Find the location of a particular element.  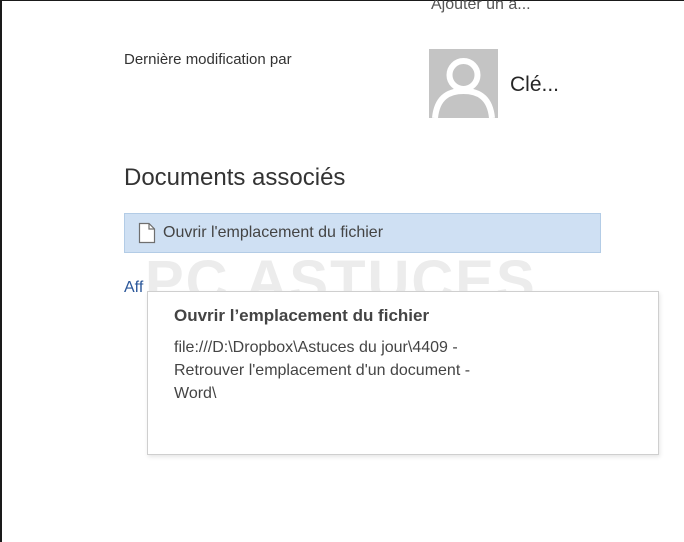

open-file-location-label: Ouvrir l'emplacement du fichier is located at coordinates (273, 232).